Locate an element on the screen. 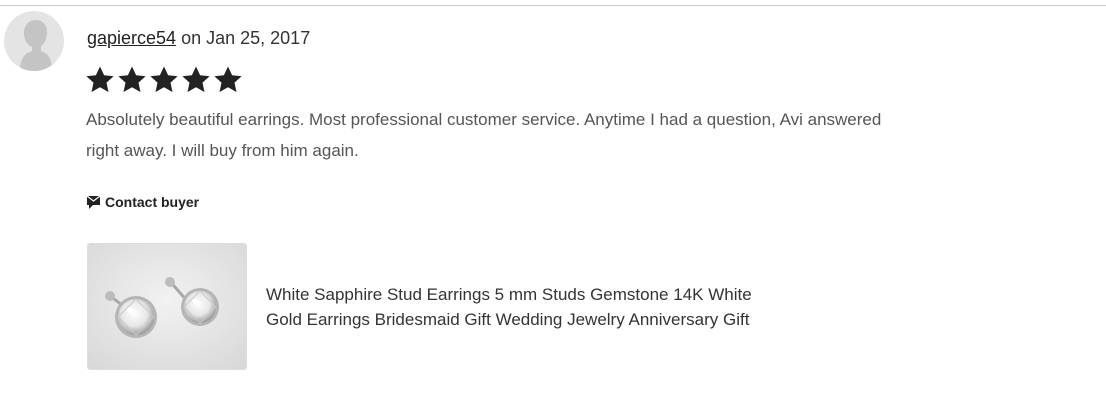  star-rating is located at coordinates (164, 81).